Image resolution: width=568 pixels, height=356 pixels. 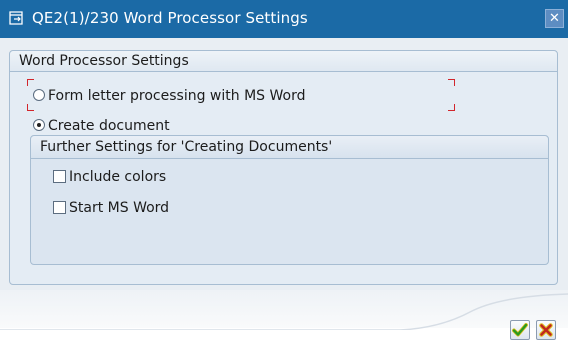 I want to click on cancel-x-icon, so click(x=546, y=330).